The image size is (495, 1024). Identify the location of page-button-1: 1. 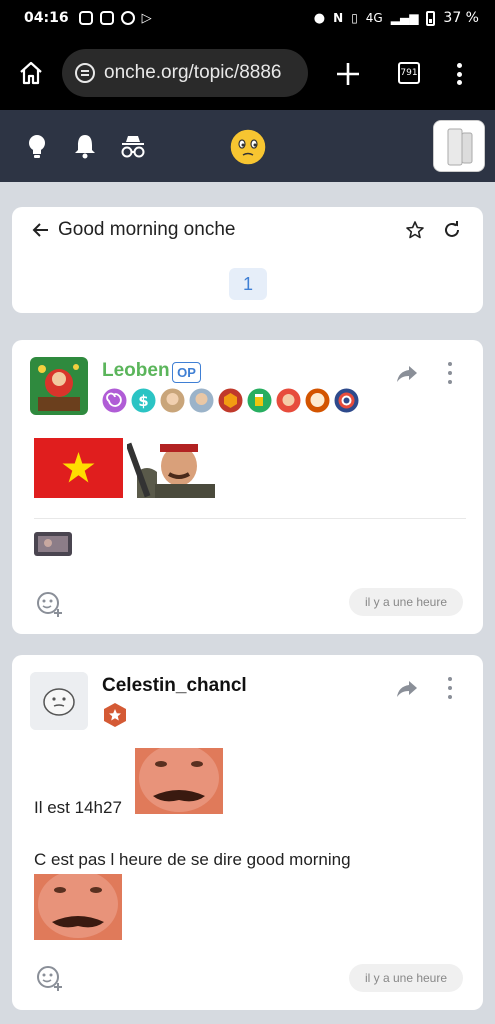
(248, 284).